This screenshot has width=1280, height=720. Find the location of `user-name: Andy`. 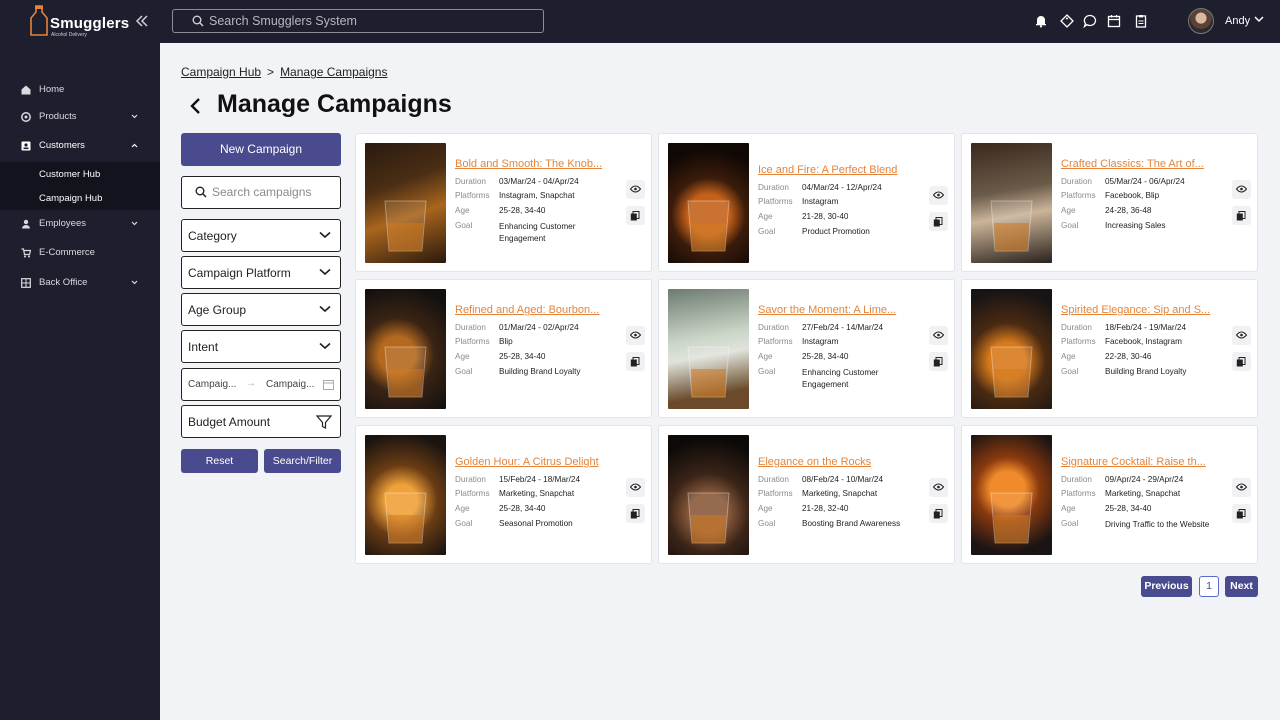

user-name: Andy is located at coordinates (1237, 21).